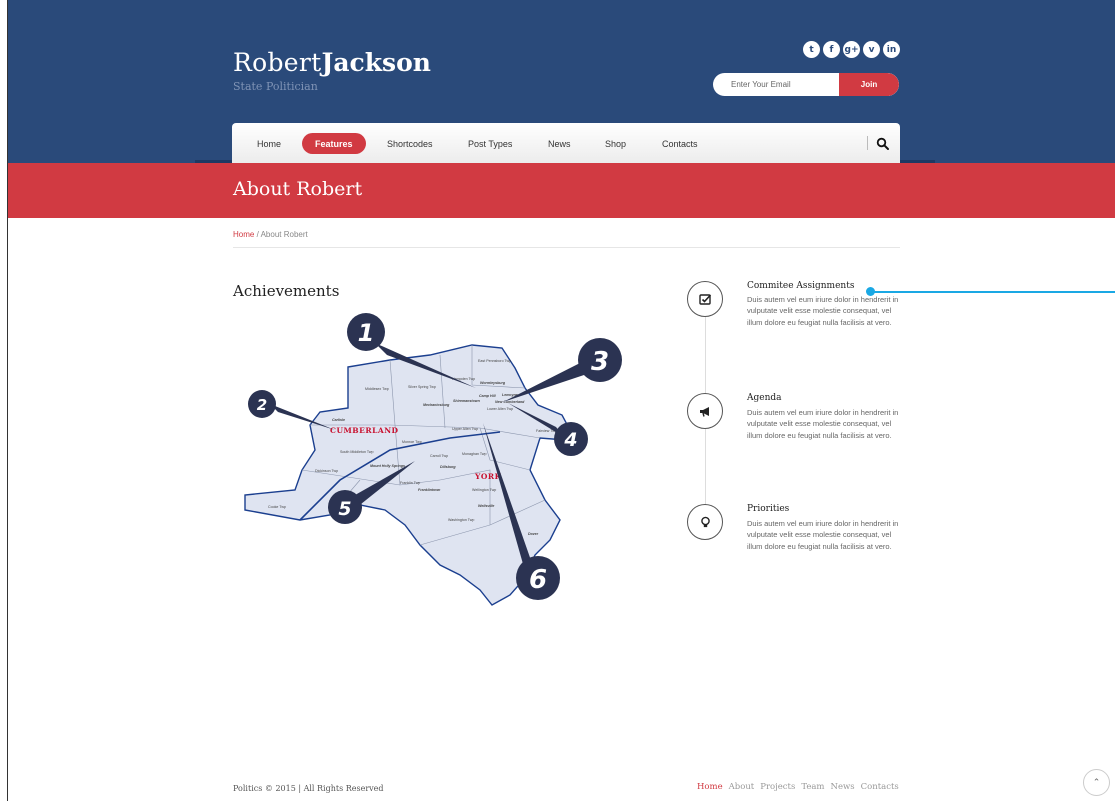 The height and width of the screenshot is (801, 1115). Describe the element at coordinates (377, 389) in the screenshot. I see `town-label: Middlesex Twp` at that location.